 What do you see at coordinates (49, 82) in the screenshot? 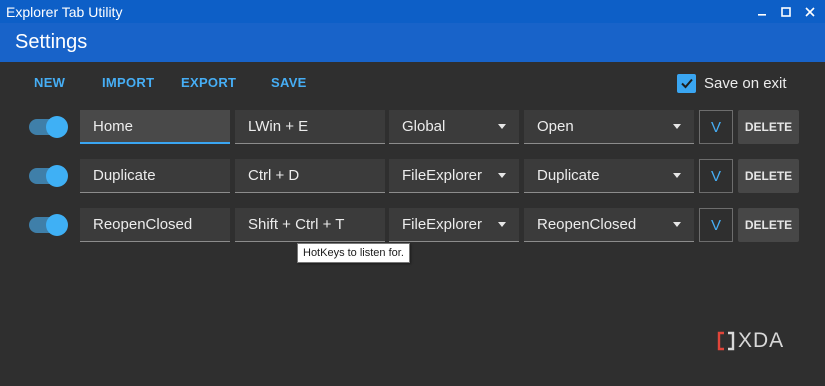
I see `new-button: NEW` at bounding box center [49, 82].